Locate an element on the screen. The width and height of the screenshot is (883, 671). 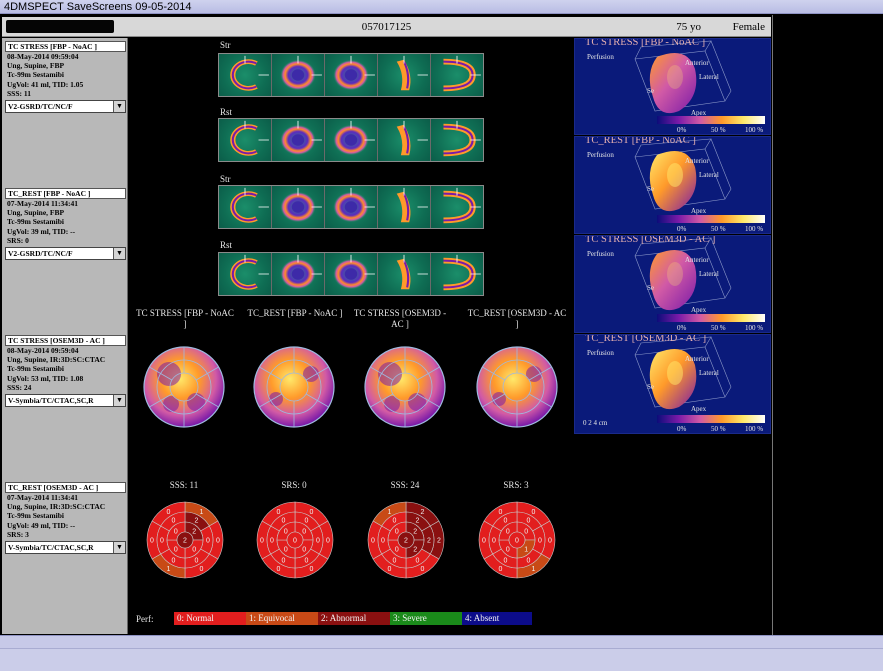
3d-panel-title: TC STRESS [FBP - NoAC ] is located at coordinates (645, 43).